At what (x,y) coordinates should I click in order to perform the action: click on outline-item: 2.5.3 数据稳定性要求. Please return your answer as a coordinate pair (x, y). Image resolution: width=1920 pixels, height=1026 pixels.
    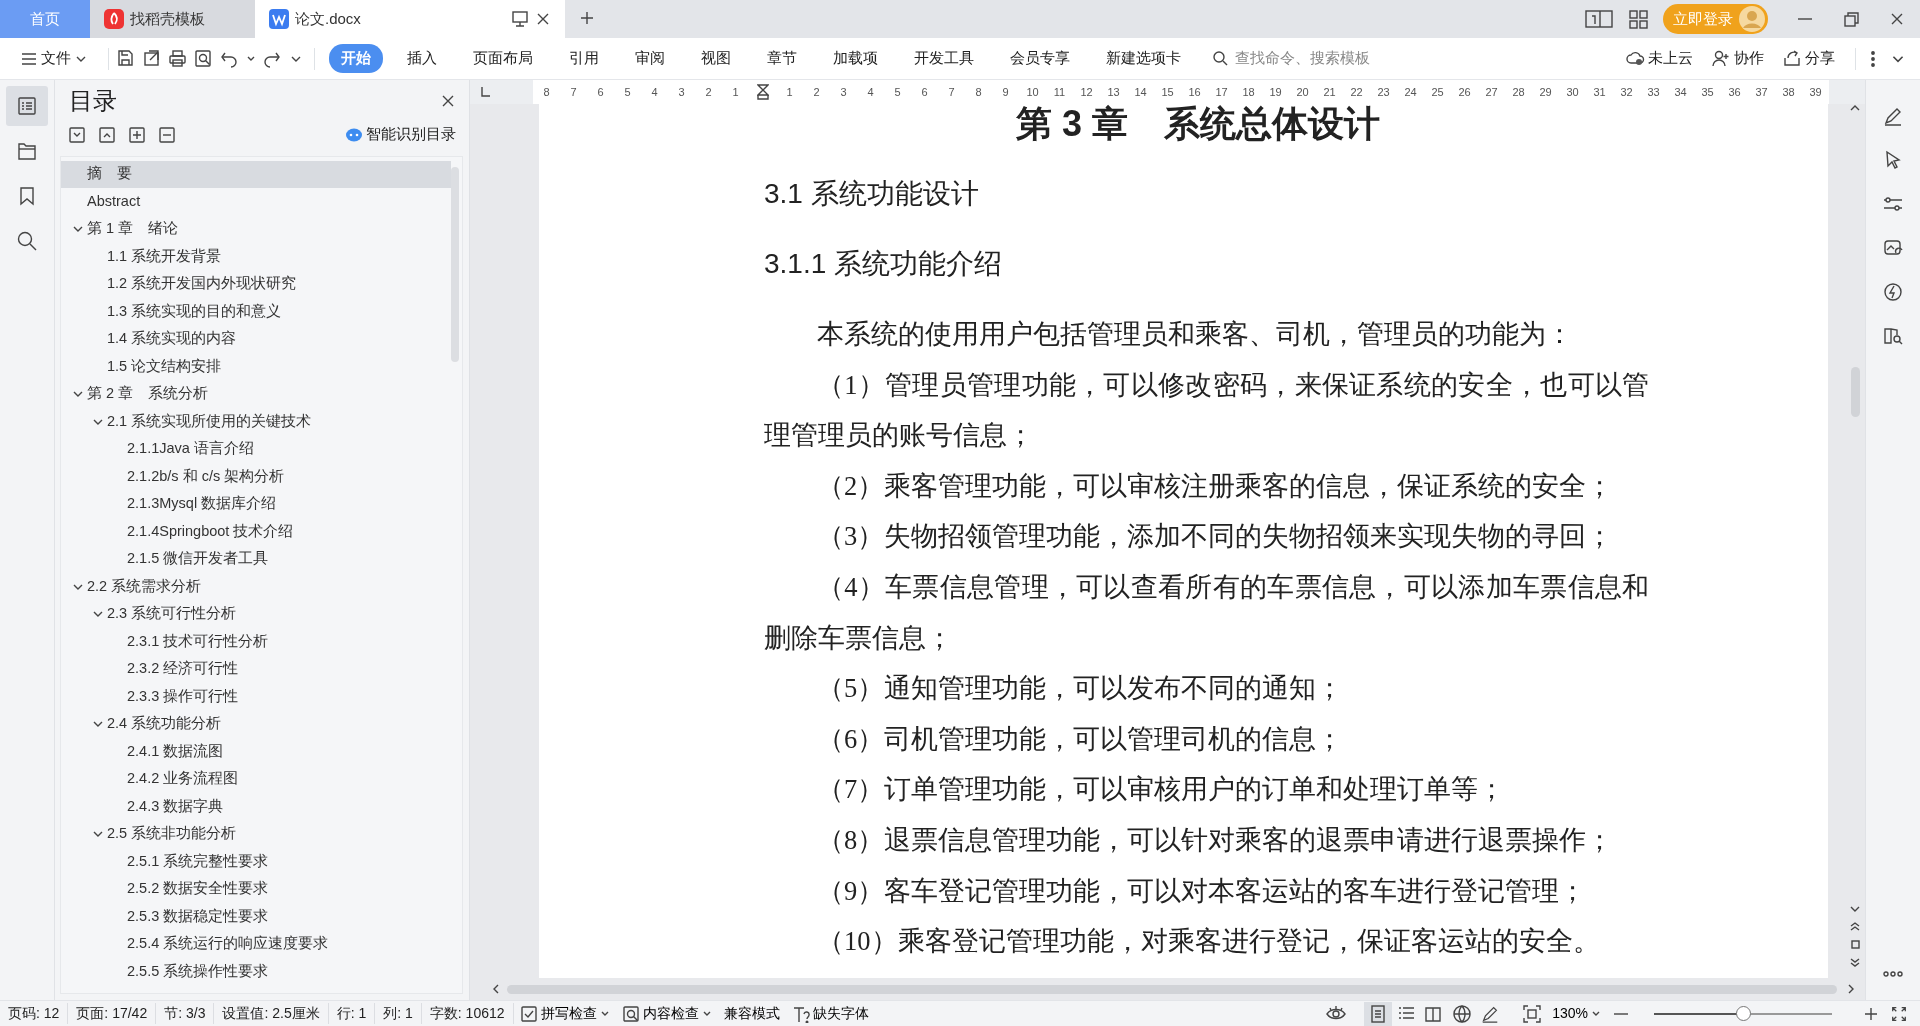
    Looking at the image, I should click on (256, 917).